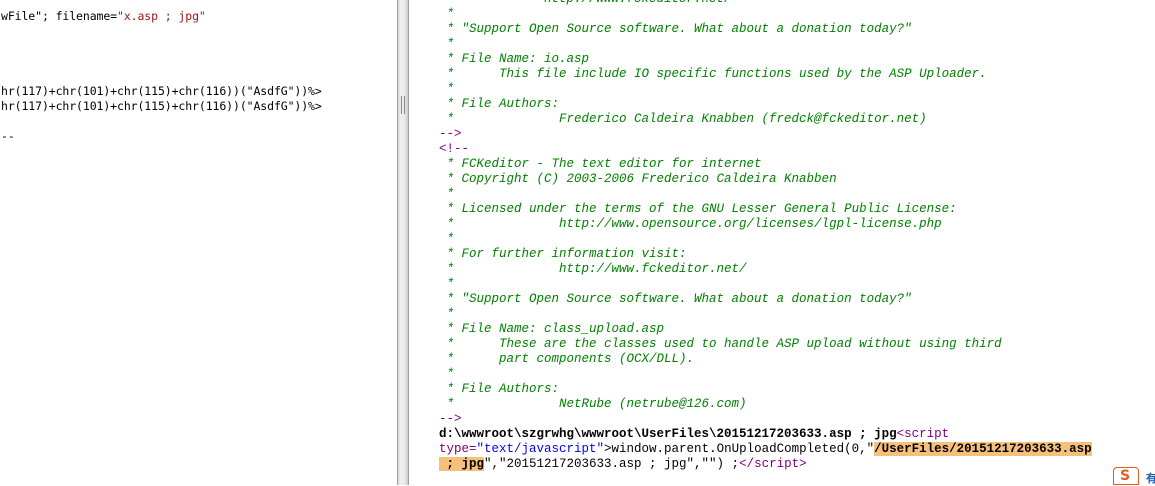 The height and width of the screenshot is (486, 1155). Describe the element at coordinates (563, 254) in the screenshot. I see `code-text: * For further information visit:` at that location.